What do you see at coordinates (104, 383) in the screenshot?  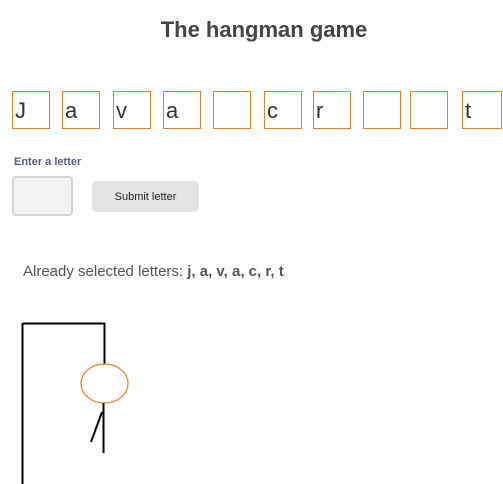 I see `hangman-head` at bounding box center [104, 383].